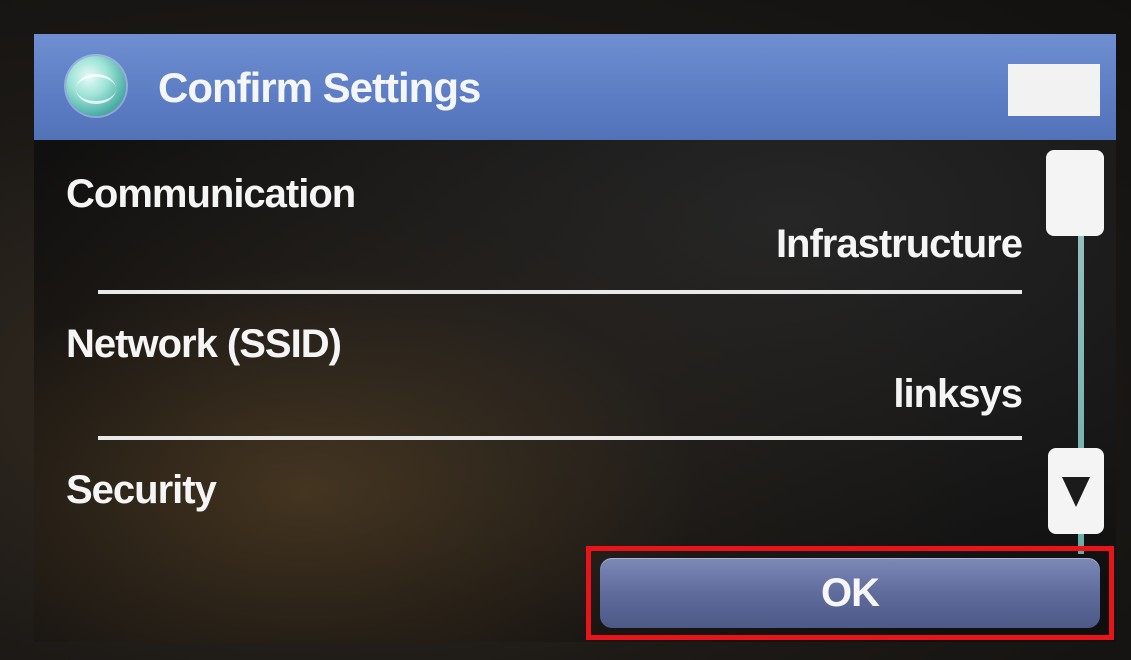  I want to click on setting-label-network-ssid: Network (SSID), so click(204, 344).